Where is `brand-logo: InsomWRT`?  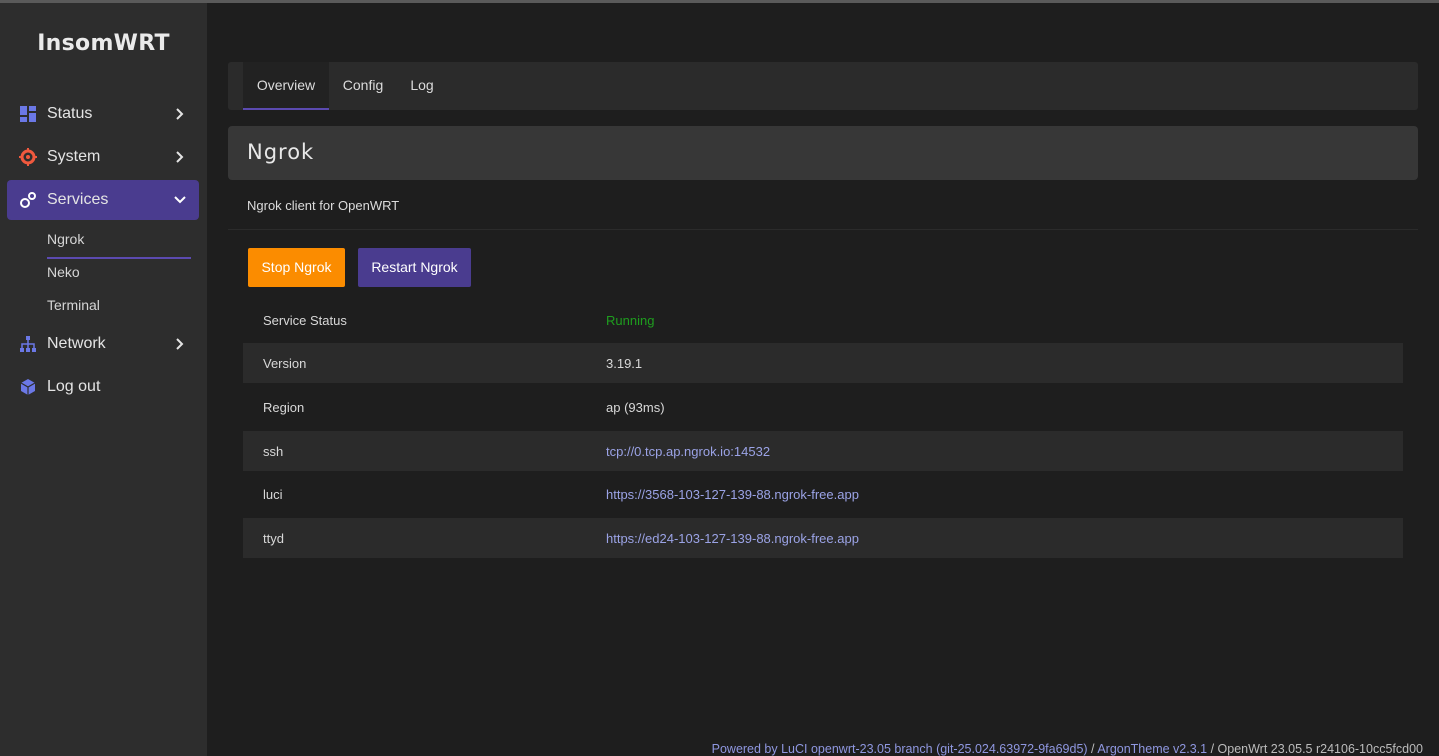 brand-logo: InsomWRT is located at coordinates (103, 43).